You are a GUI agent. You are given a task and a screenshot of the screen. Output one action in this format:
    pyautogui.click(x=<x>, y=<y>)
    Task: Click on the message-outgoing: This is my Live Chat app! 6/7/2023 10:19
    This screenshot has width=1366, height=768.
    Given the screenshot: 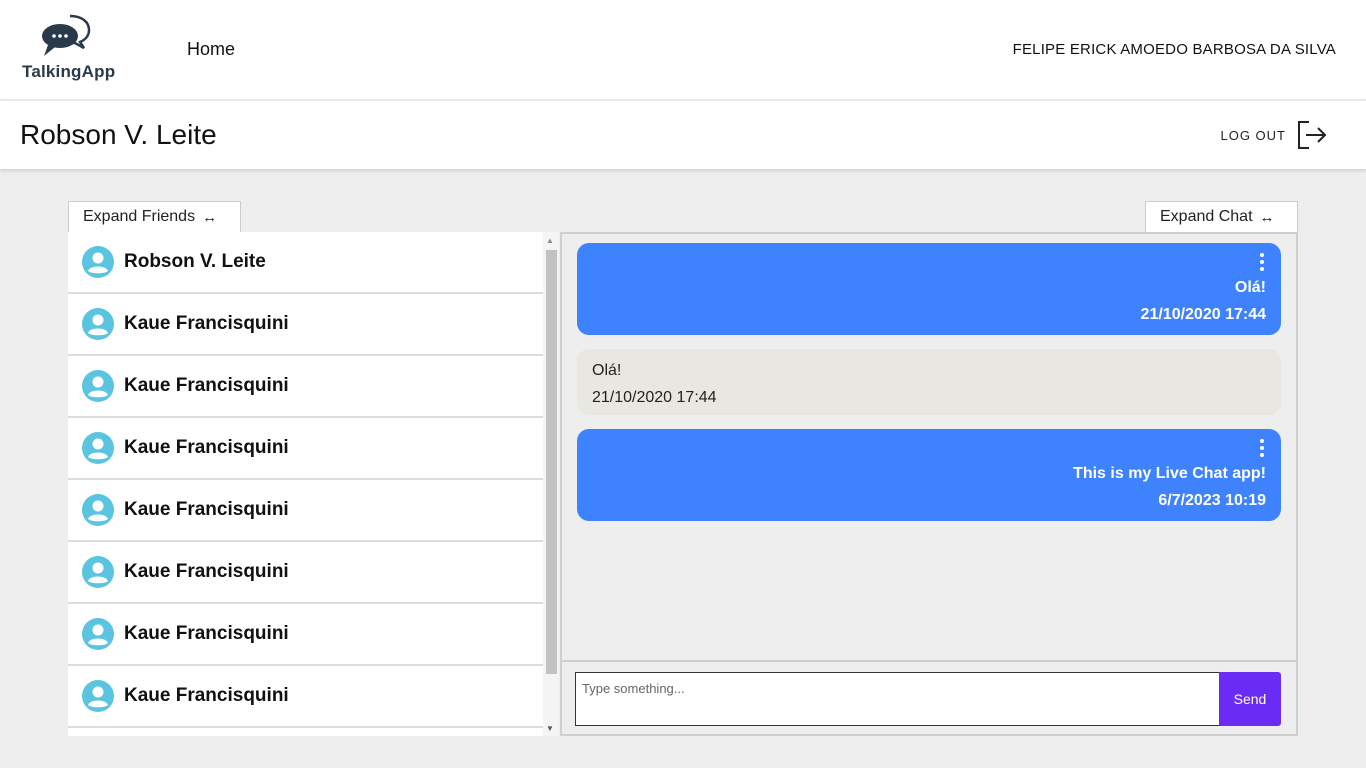 What is the action you would take?
    pyautogui.click(x=929, y=475)
    